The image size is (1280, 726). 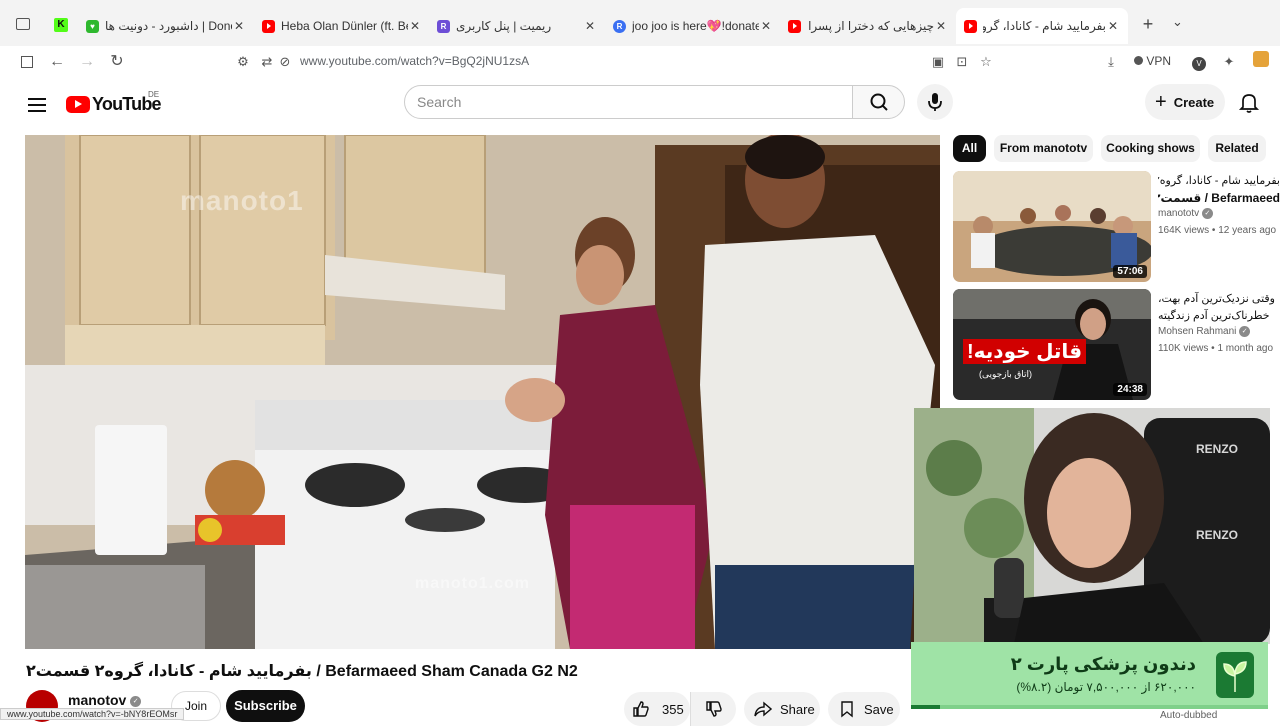 I want to click on tab-list-chevron-icon: ⌄, so click(x=1177, y=22).